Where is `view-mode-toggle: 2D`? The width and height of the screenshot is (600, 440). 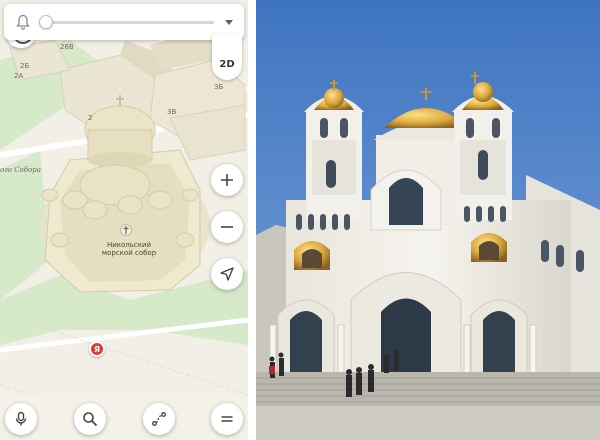
view-mode-toggle: 2D is located at coordinates (227, 57).